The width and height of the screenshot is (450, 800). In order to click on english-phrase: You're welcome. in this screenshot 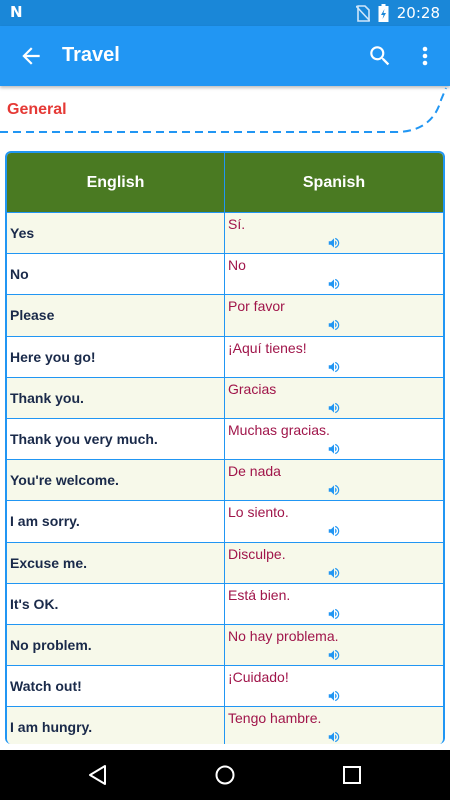, I will do `click(116, 480)`.